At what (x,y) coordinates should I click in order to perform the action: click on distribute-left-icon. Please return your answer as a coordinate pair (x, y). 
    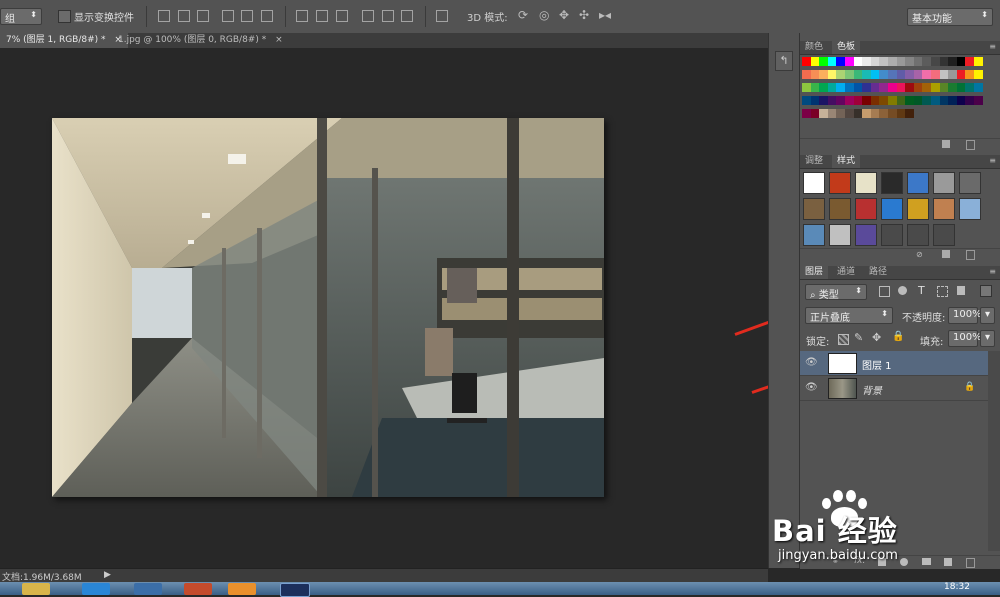
    Looking at the image, I should click on (368, 16).